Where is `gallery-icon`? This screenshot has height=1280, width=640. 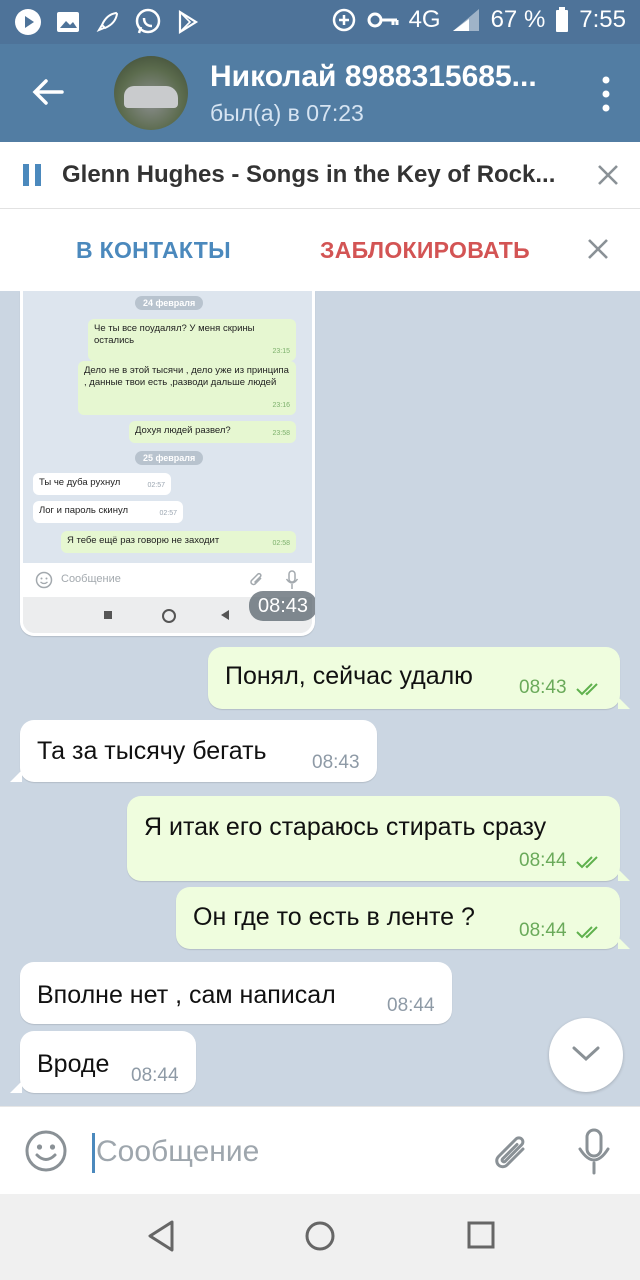
gallery-icon is located at coordinates (68, 22).